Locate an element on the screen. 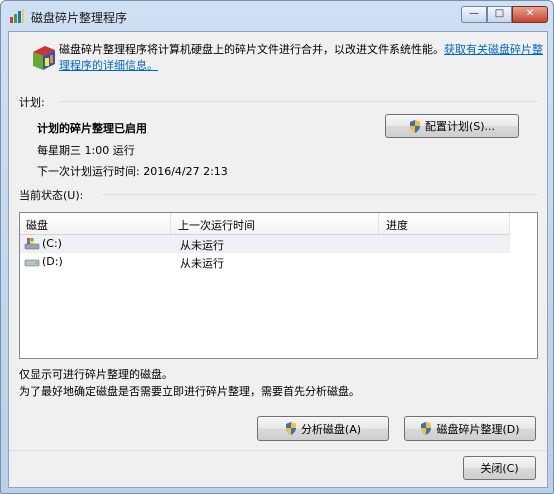 The height and width of the screenshot is (494, 554). schedule-frequency: 每星期三 1:00 运行 is located at coordinates (86, 150).